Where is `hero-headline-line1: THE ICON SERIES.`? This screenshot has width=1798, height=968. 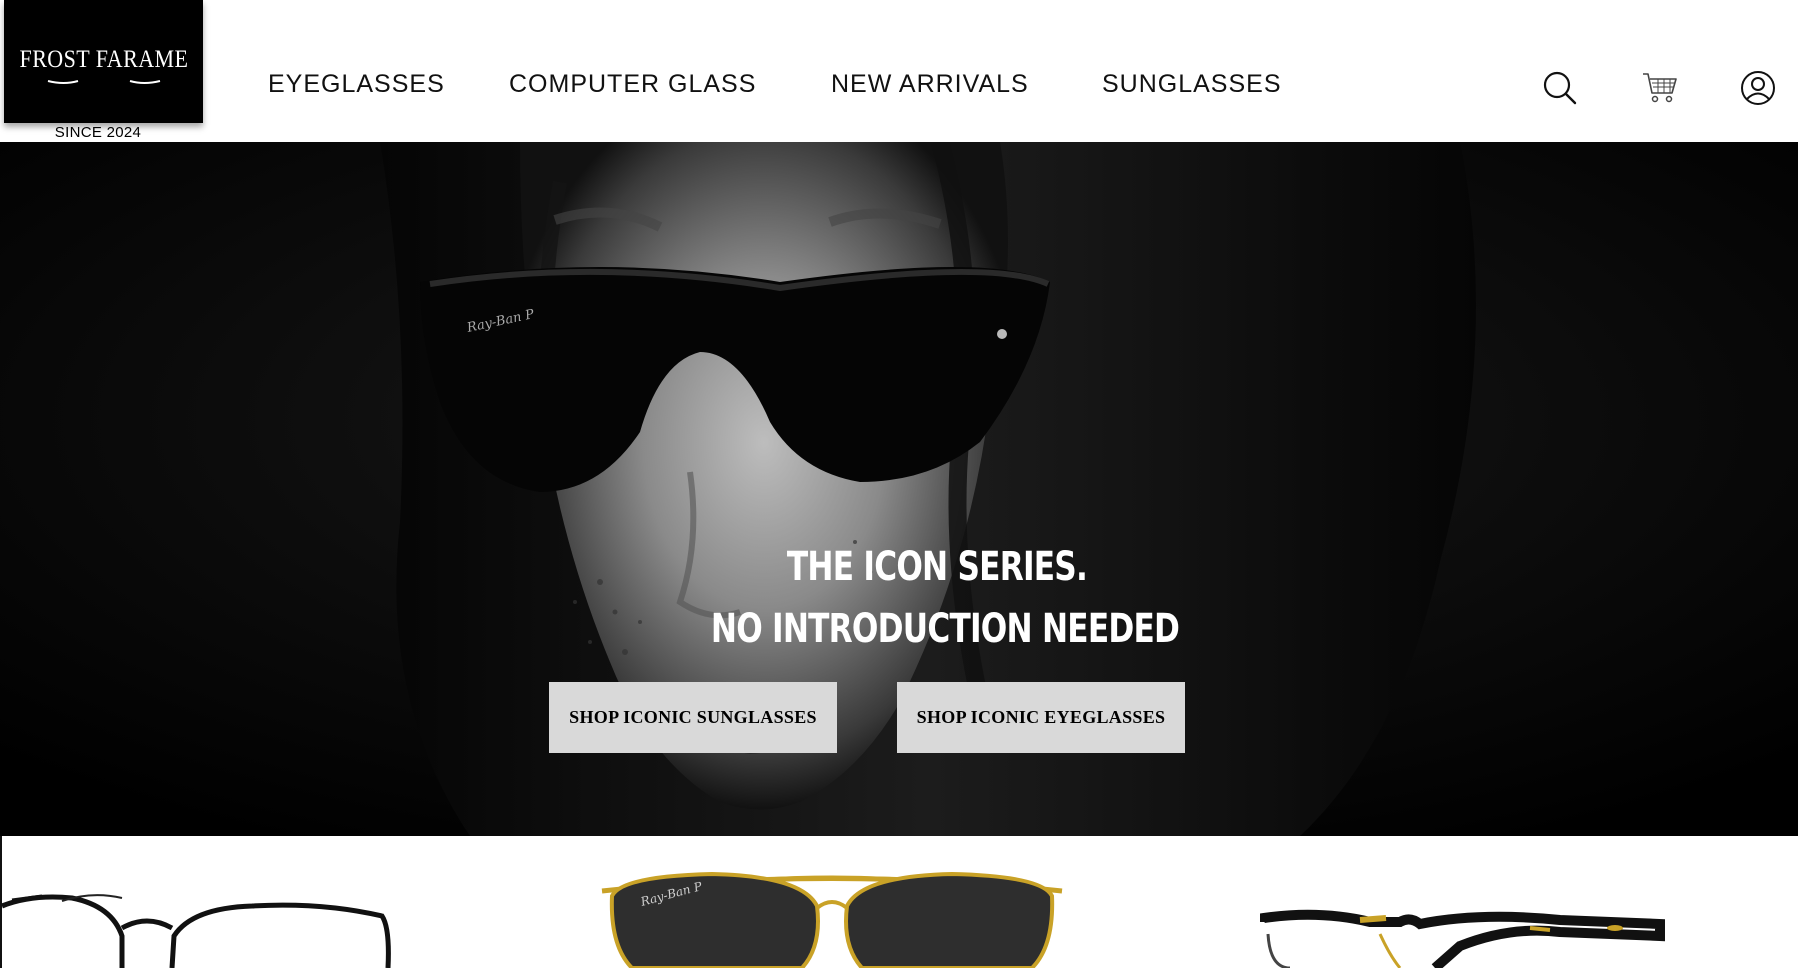
hero-headline-line1: THE ICON SERIES. is located at coordinates (937, 567).